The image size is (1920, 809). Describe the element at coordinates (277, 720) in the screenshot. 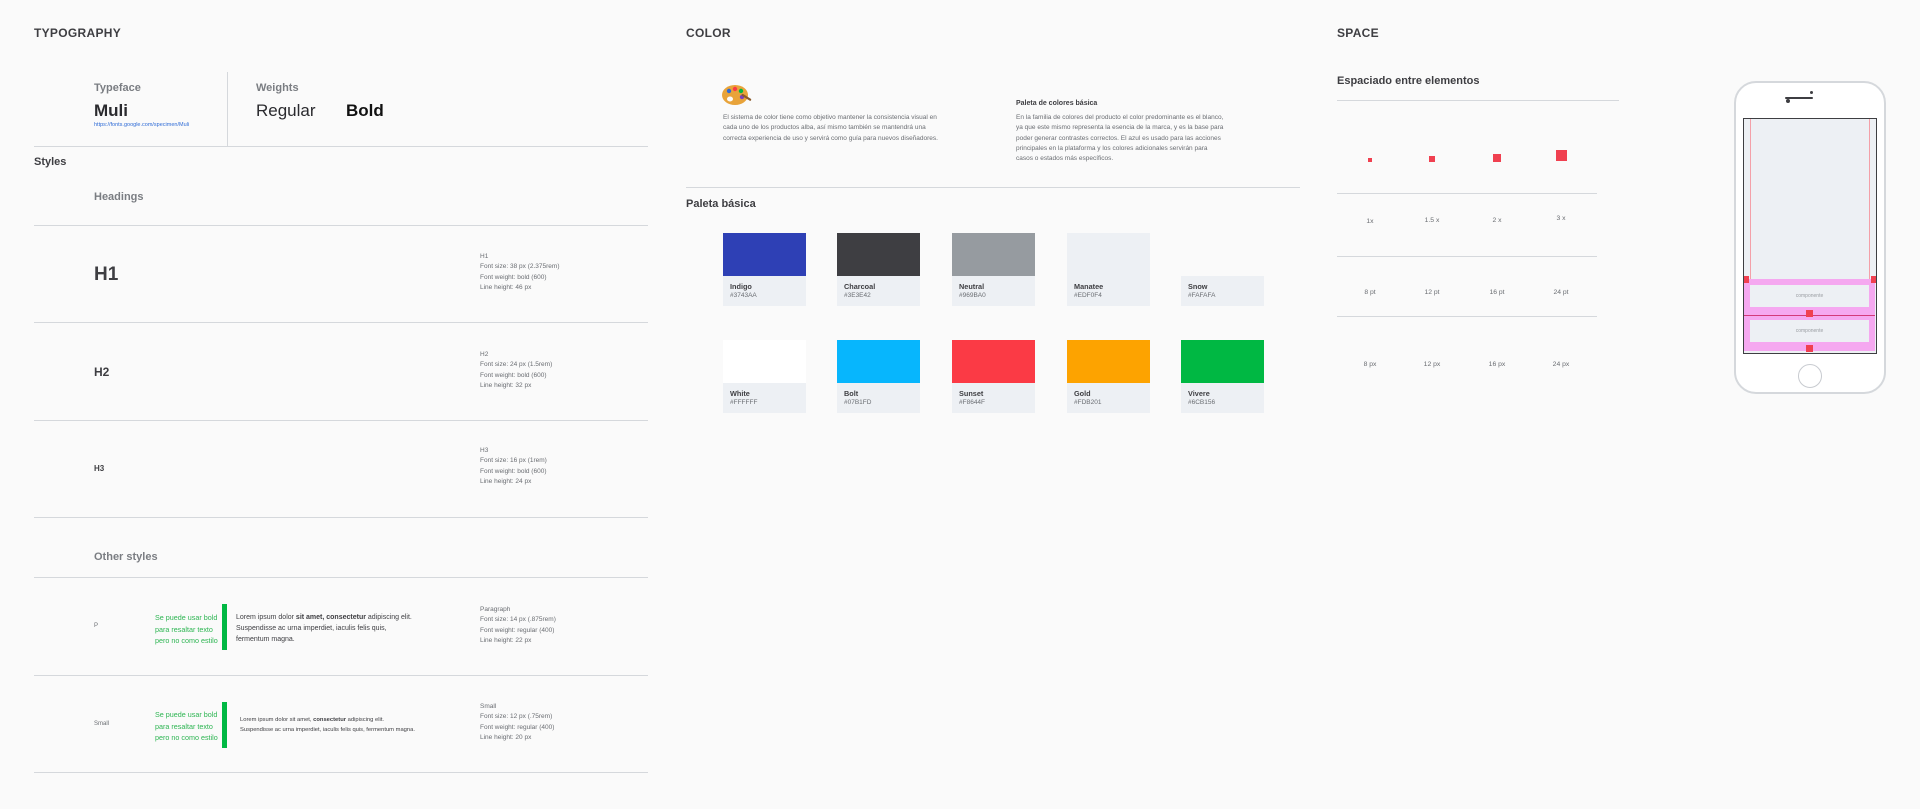

I see `lorem-text: Lorem ipsum dolor sit amet,` at that location.